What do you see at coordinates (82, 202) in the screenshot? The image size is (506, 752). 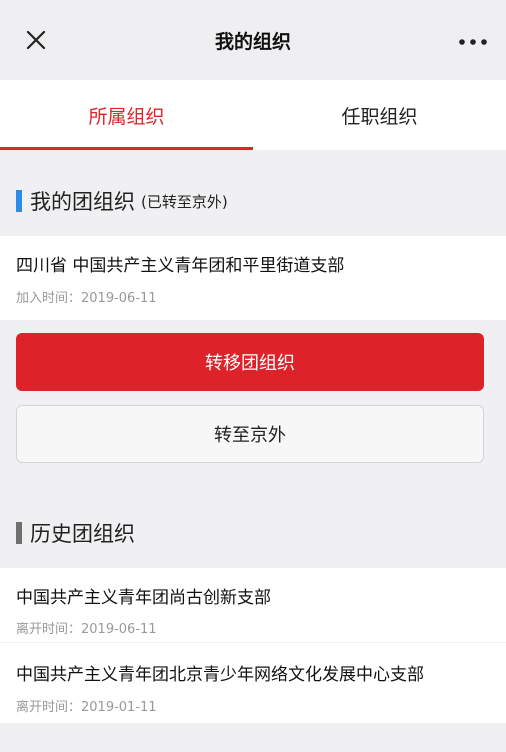 I see `section-title: 我的团组织` at bounding box center [82, 202].